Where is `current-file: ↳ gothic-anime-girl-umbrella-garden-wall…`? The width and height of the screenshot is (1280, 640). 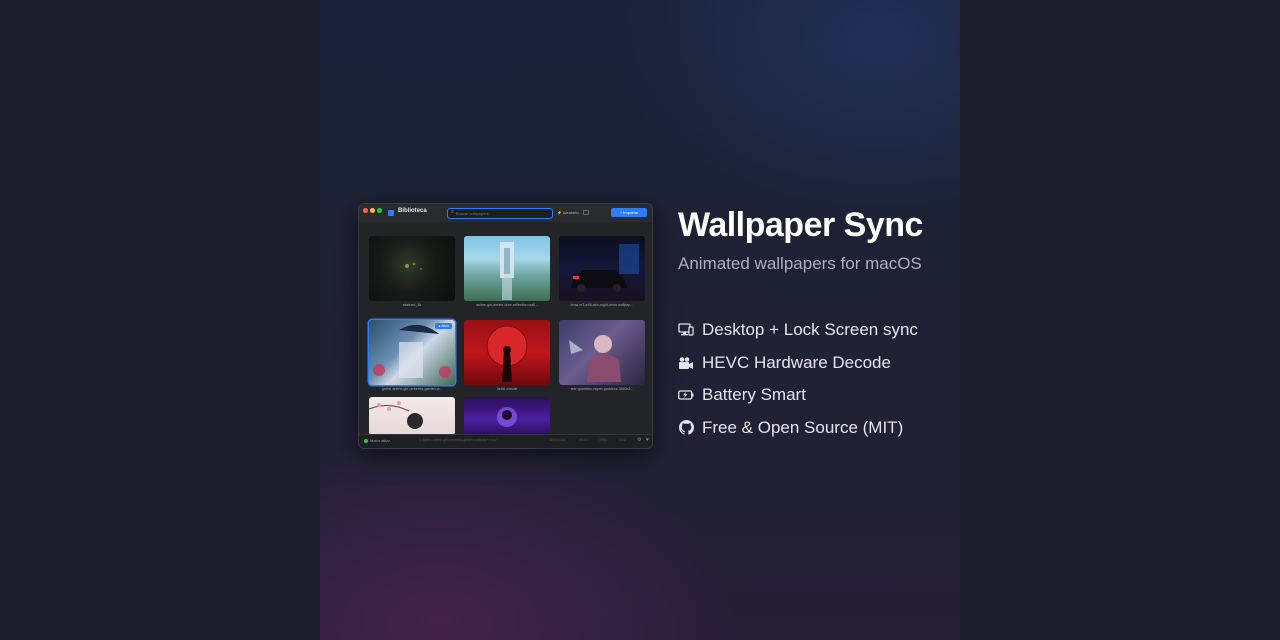
current-file: ↳ gothic-anime-girl-umbrella-garden-wall… is located at coordinates (458, 440).